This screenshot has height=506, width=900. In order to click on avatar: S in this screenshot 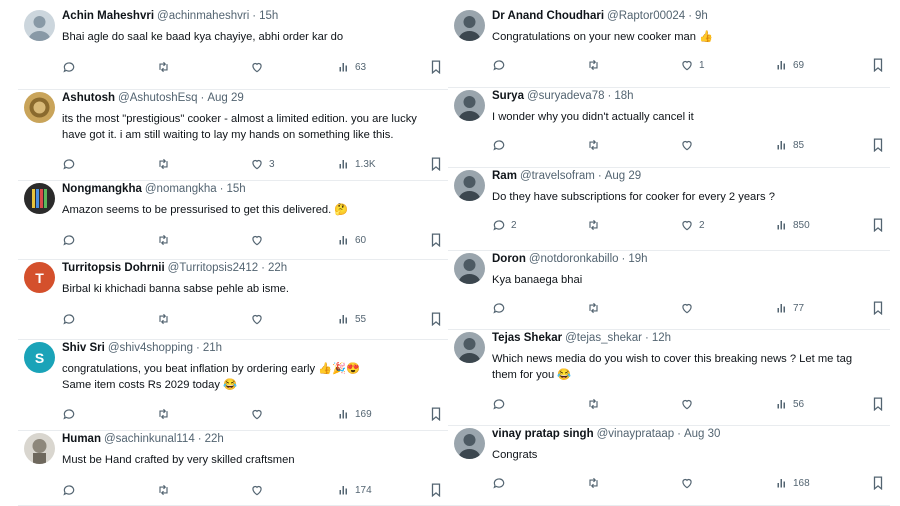, I will do `click(39, 357)`.